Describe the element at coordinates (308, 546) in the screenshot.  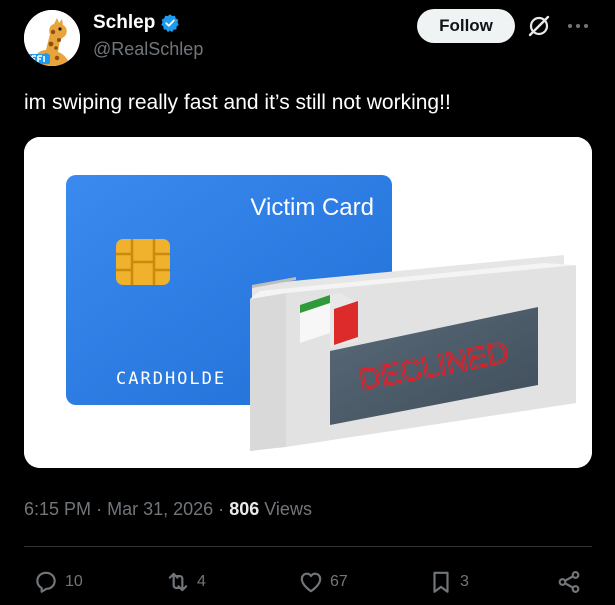
I see `divider` at that location.